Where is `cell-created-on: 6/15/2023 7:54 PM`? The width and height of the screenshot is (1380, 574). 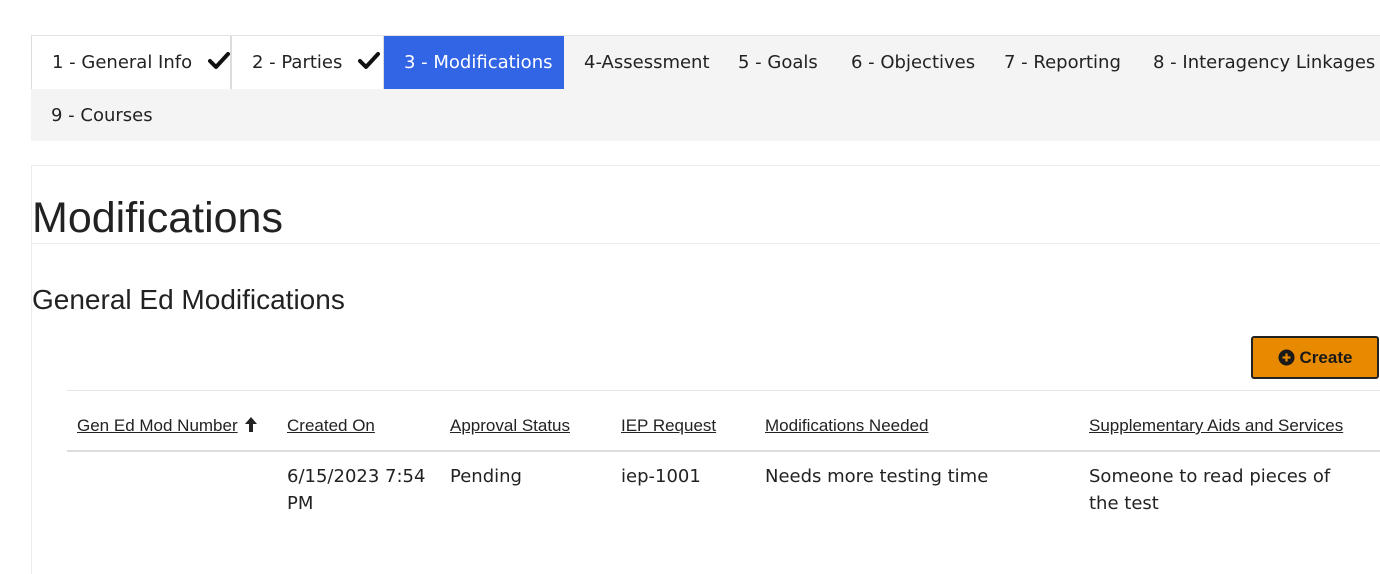
cell-created-on: 6/15/2023 7:54 PM is located at coordinates (356, 490).